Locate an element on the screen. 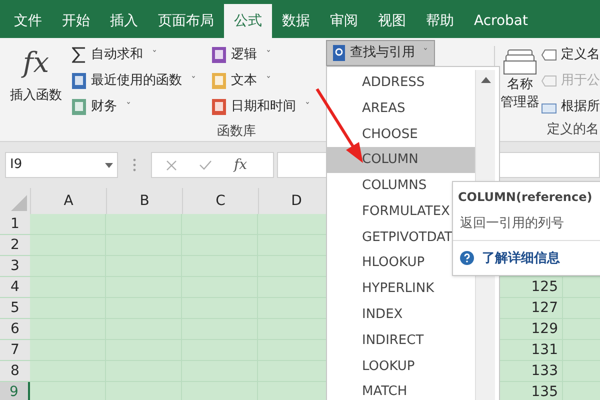 This screenshot has height=400, width=600. group-label: 函数库 is located at coordinates (236, 132).